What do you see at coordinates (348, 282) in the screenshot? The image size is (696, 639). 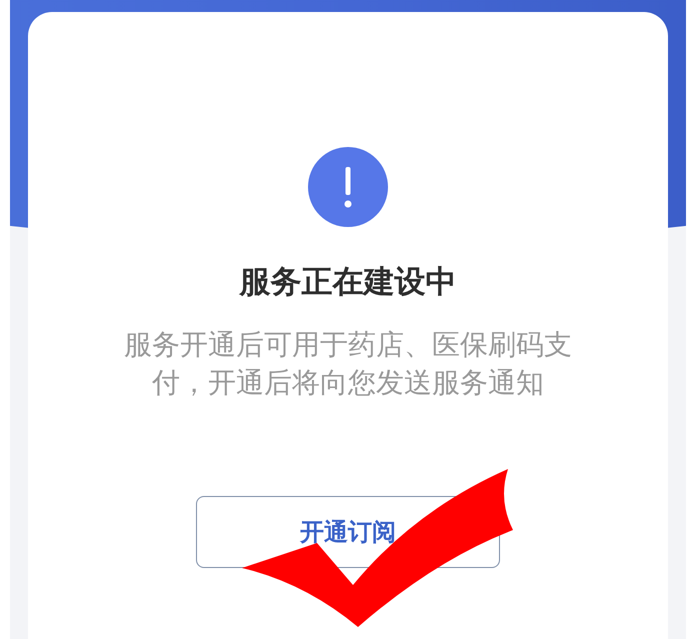 I see `notice-title: 服务正在建设中` at bounding box center [348, 282].